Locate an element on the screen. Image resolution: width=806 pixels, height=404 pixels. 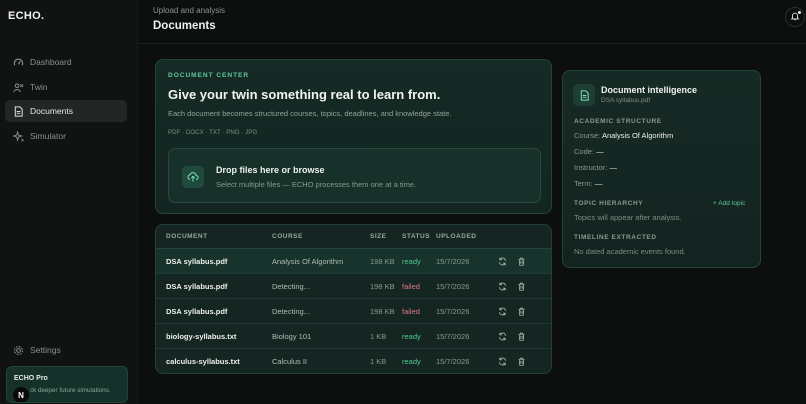
panel-title: Document intelligence is located at coordinates (649, 90).